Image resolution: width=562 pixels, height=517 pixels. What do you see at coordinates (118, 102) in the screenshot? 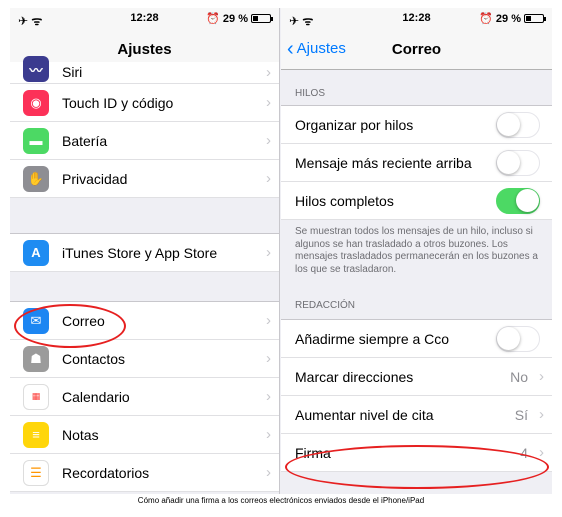
I see `settings-item-label: Touch ID y código` at bounding box center [118, 102].